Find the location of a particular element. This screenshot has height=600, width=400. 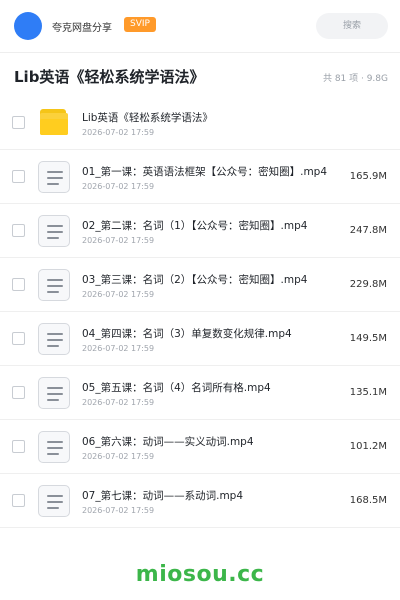

search-button: 搜索 is located at coordinates (352, 26).